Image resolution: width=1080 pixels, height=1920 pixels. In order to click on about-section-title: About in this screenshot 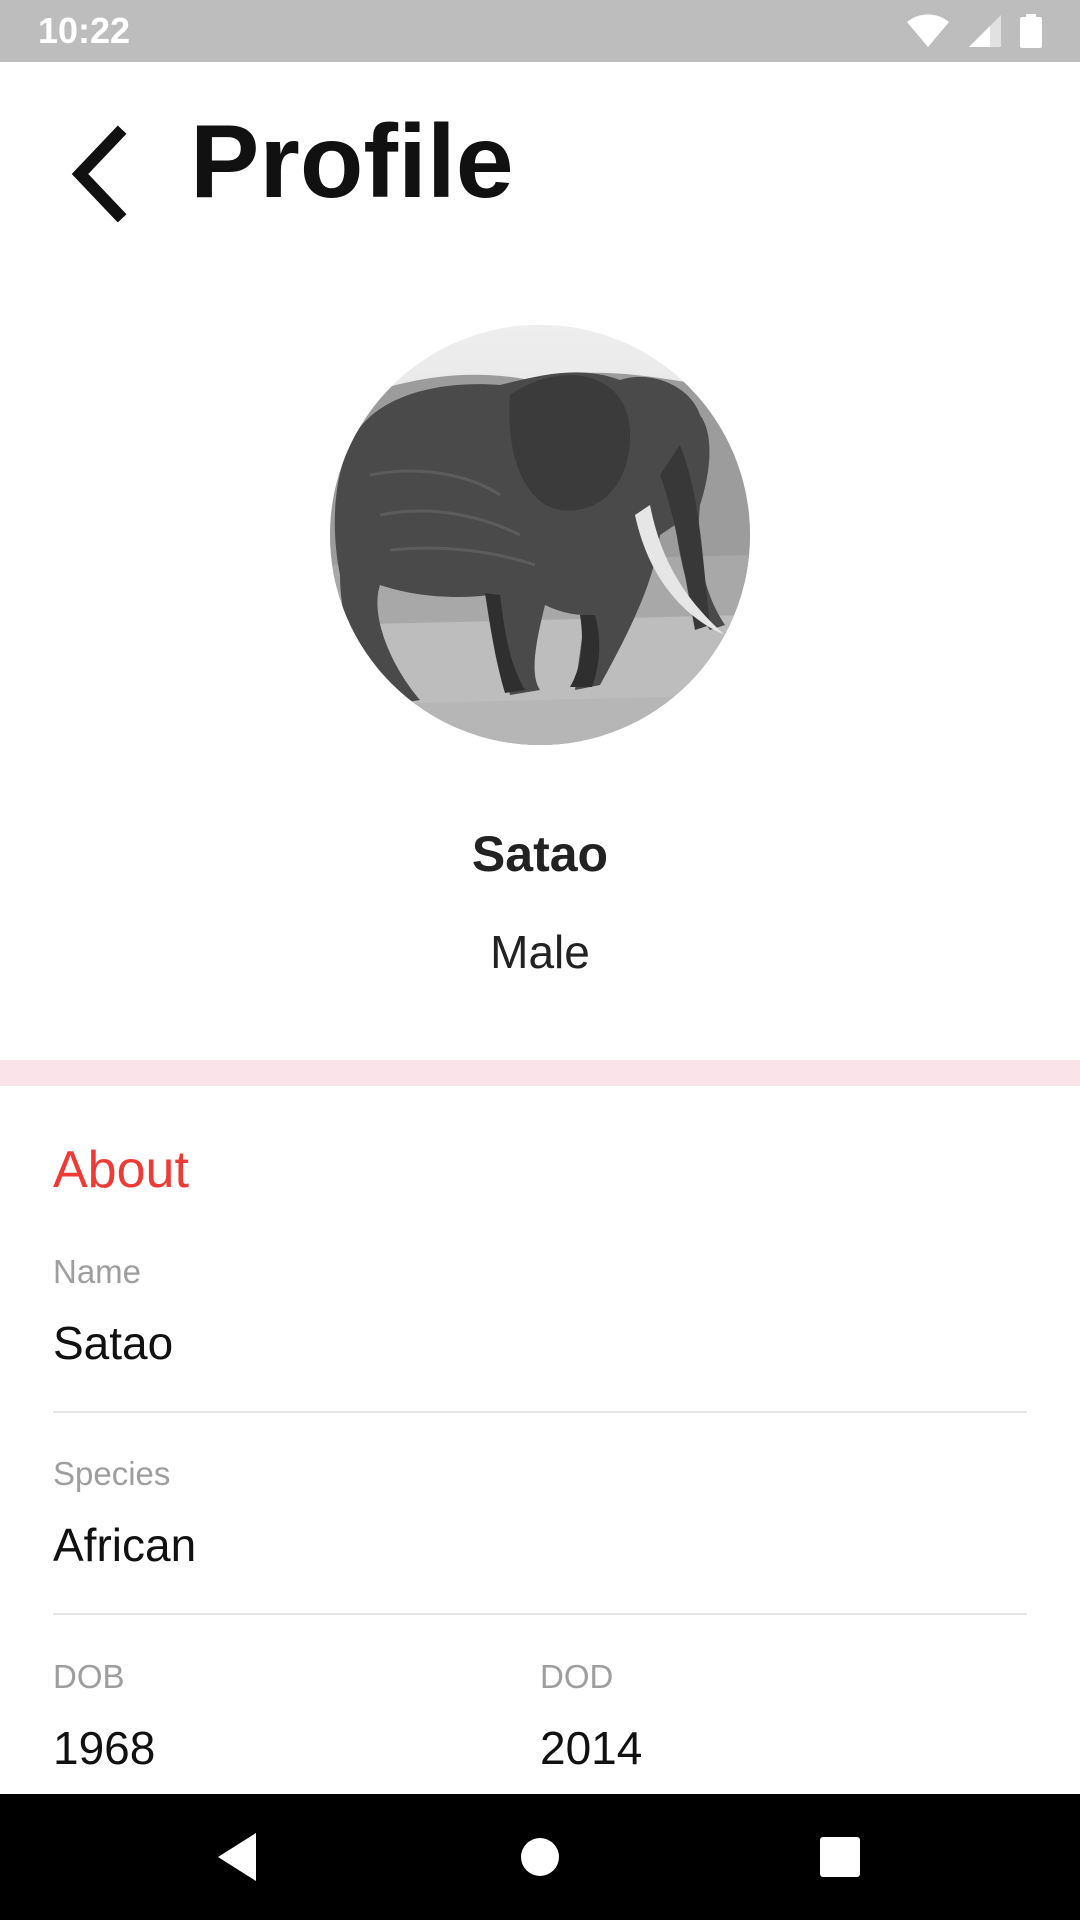, I will do `click(121, 1170)`.